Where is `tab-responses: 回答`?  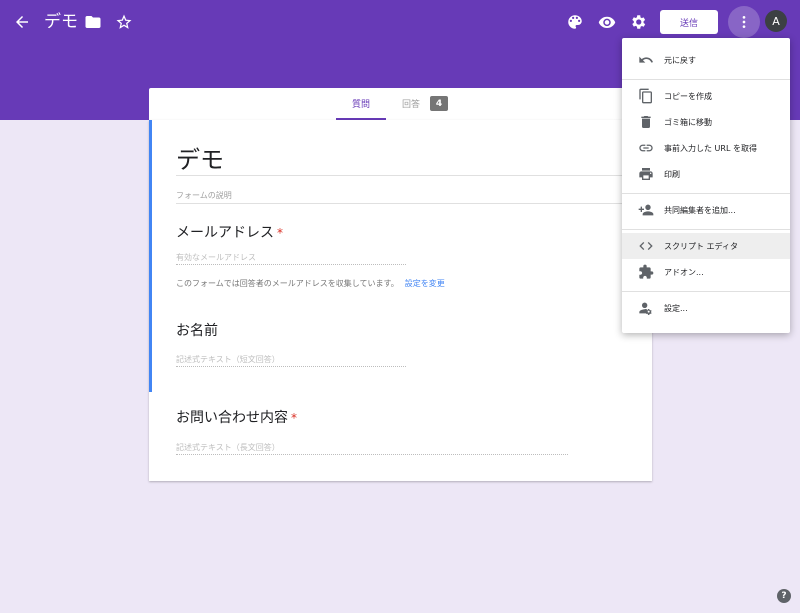
tab-responses: 回答 is located at coordinates (411, 103).